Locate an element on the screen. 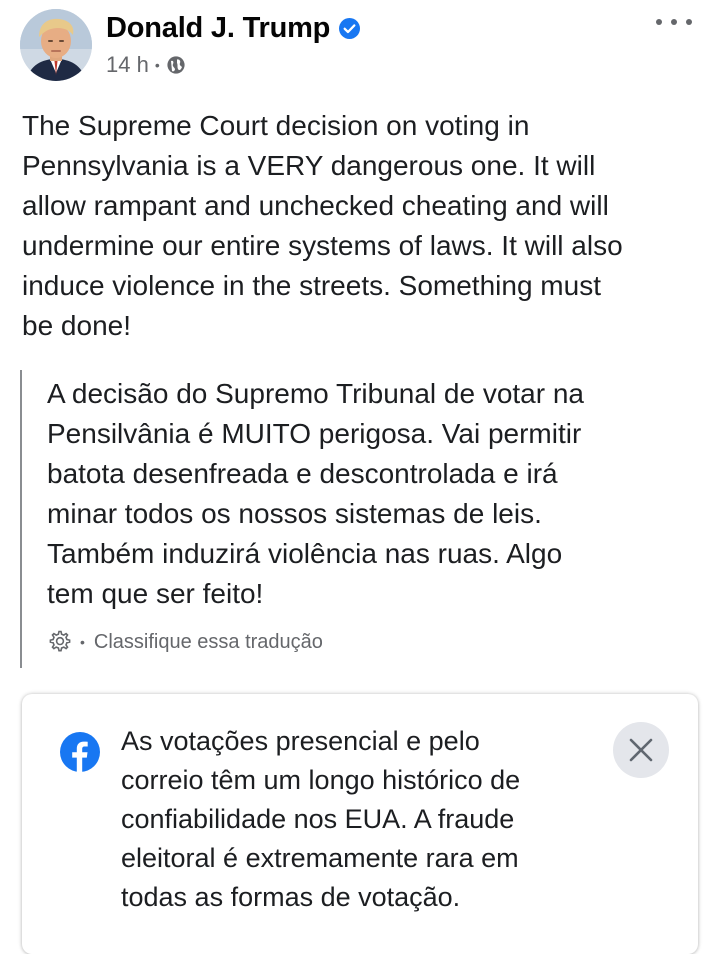 Image resolution: width=720 pixels, height=954 pixels. author-avatar is located at coordinates (56, 45).